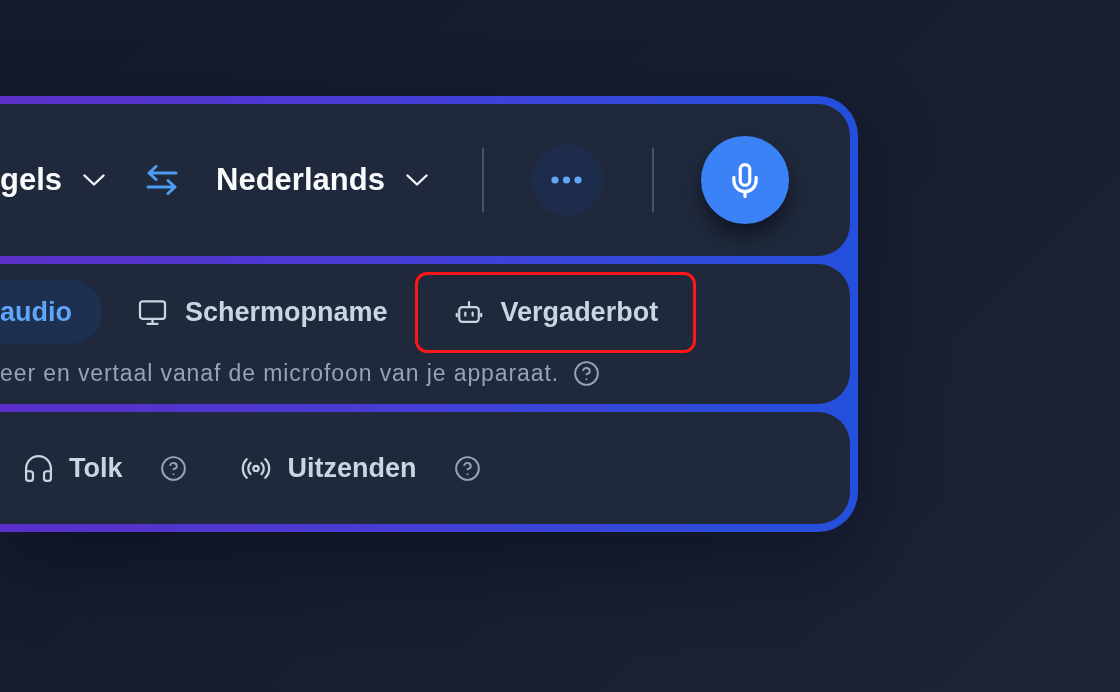 The width and height of the screenshot is (1120, 692). Describe the element at coordinates (53, 180) in the screenshot. I see `language-dropdown: gels` at that location.